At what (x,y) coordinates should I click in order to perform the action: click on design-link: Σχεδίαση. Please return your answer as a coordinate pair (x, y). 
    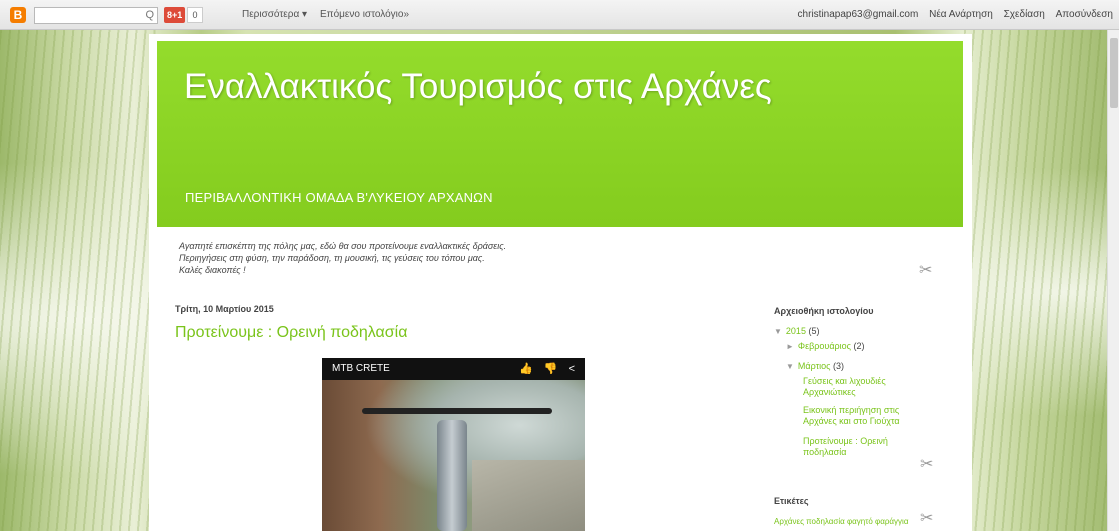
    Looking at the image, I should click on (1024, 14).